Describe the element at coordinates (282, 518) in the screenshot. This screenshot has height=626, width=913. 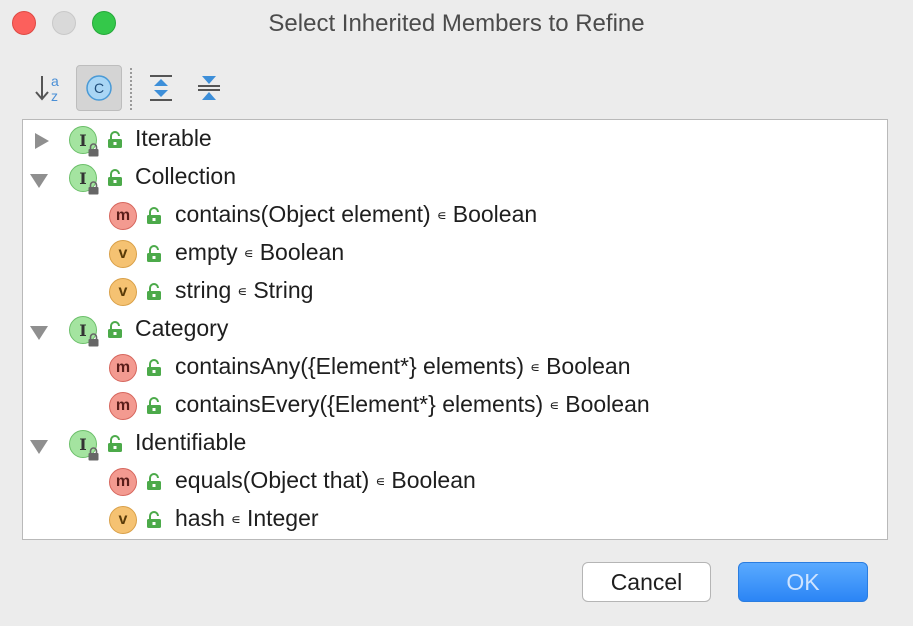
I see `member-type: Integer` at that location.